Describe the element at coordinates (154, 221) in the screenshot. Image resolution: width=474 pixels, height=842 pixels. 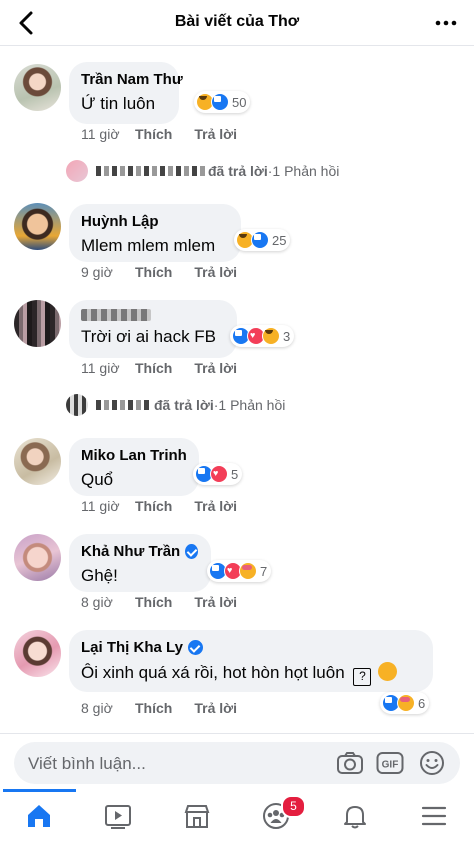
I see `comment-author: Huỳnh Lập` at that location.